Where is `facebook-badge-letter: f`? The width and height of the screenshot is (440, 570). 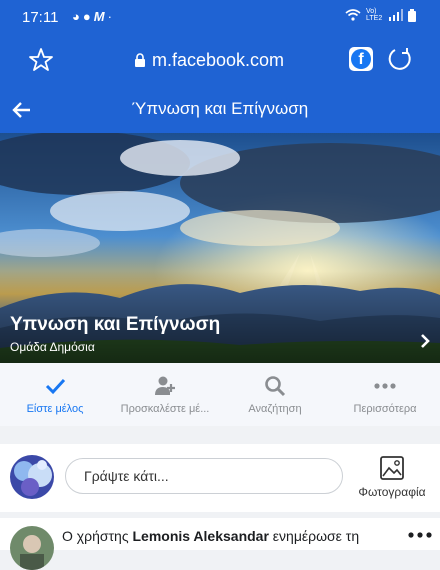 facebook-badge-letter: f is located at coordinates (361, 59).